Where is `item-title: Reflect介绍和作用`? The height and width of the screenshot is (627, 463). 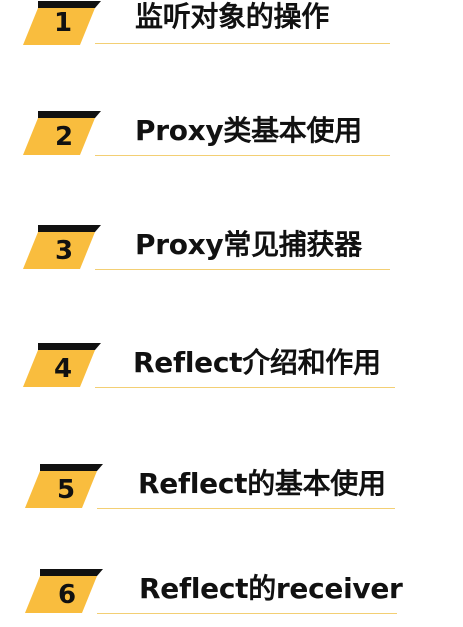 item-title: Reflect介绍和作用 is located at coordinates (257, 362).